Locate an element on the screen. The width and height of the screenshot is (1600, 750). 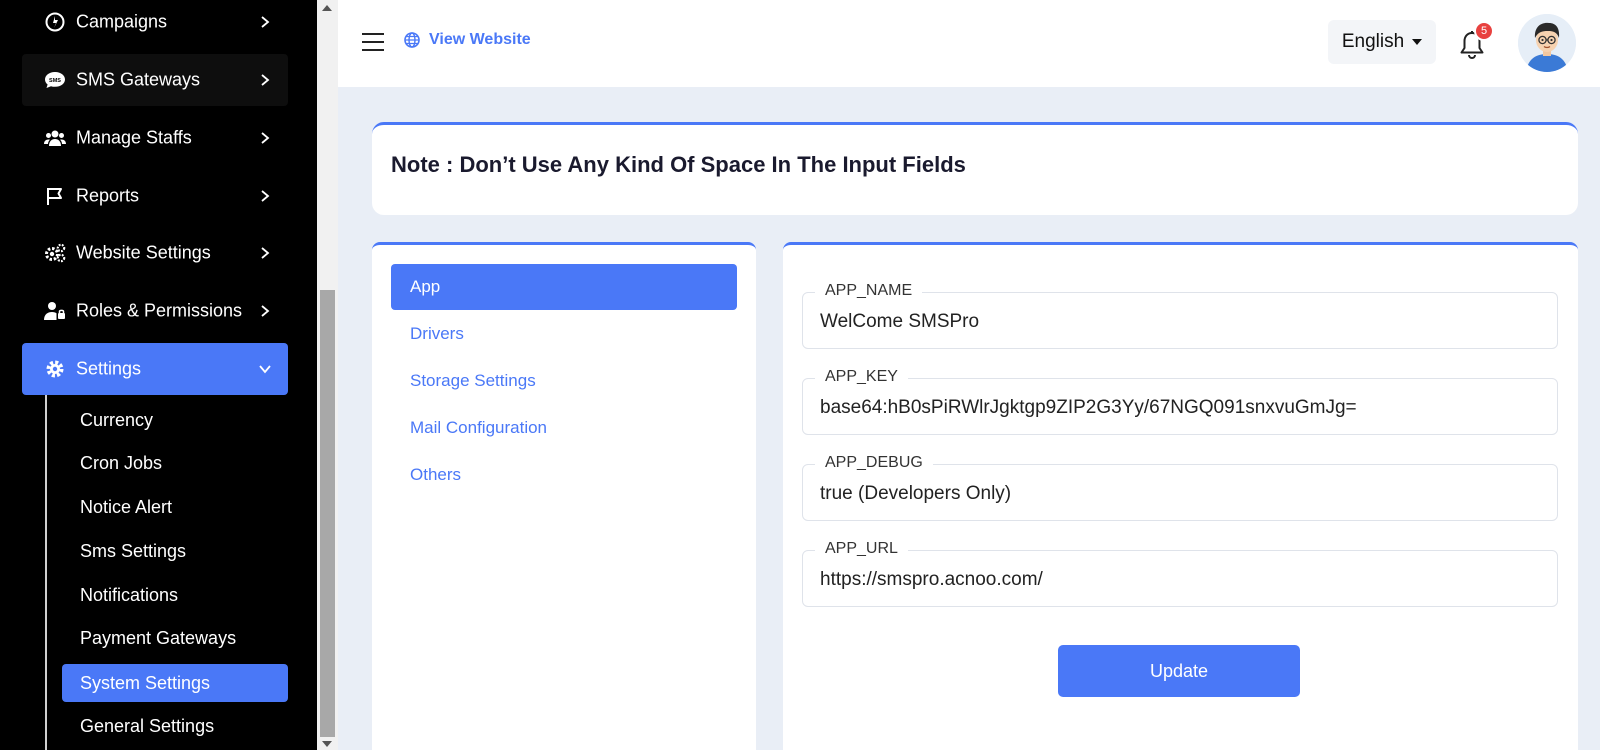
user-avatar is located at coordinates (1547, 43).